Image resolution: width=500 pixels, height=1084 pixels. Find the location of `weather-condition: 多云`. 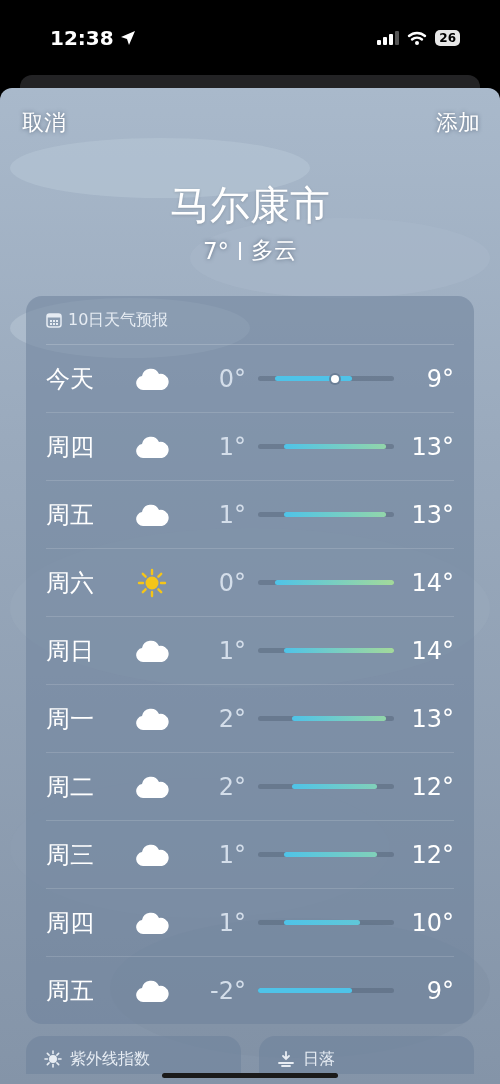

weather-condition: 多云 is located at coordinates (274, 250).